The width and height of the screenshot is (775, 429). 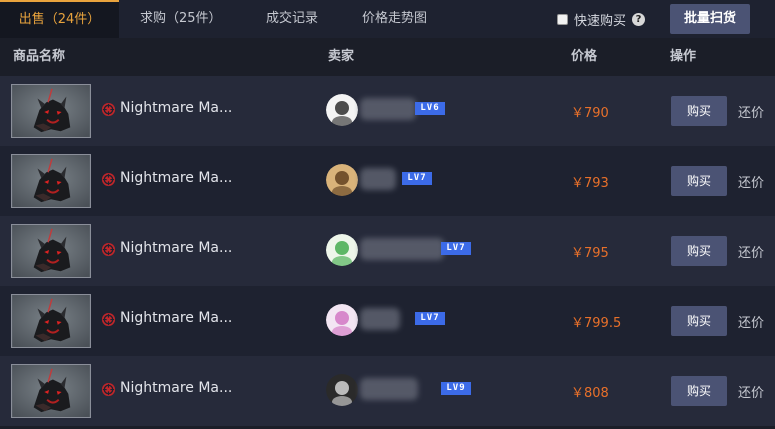 What do you see at coordinates (584, 56) in the screenshot?
I see `column-header-price: 价格` at bounding box center [584, 56].